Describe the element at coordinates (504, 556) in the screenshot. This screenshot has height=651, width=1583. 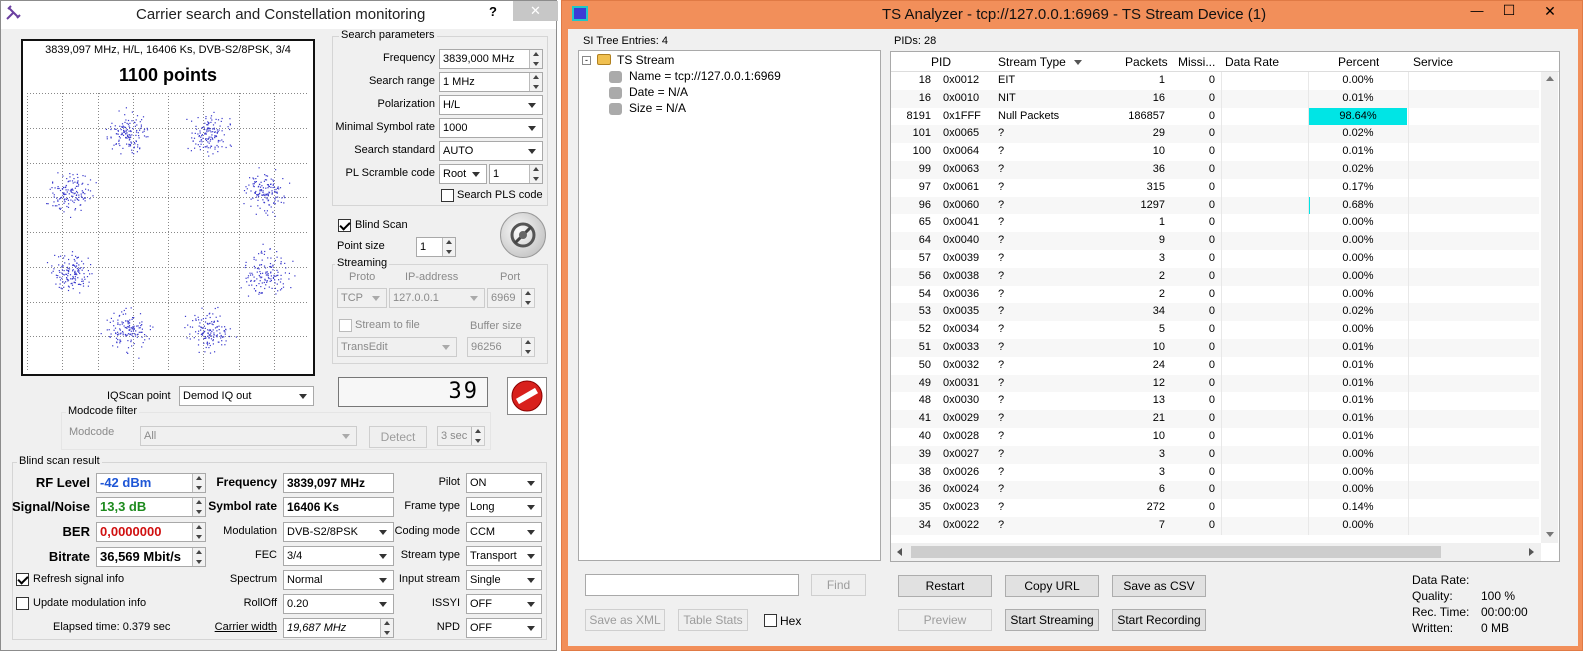
I see `stream-type-select: Transport` at that location.